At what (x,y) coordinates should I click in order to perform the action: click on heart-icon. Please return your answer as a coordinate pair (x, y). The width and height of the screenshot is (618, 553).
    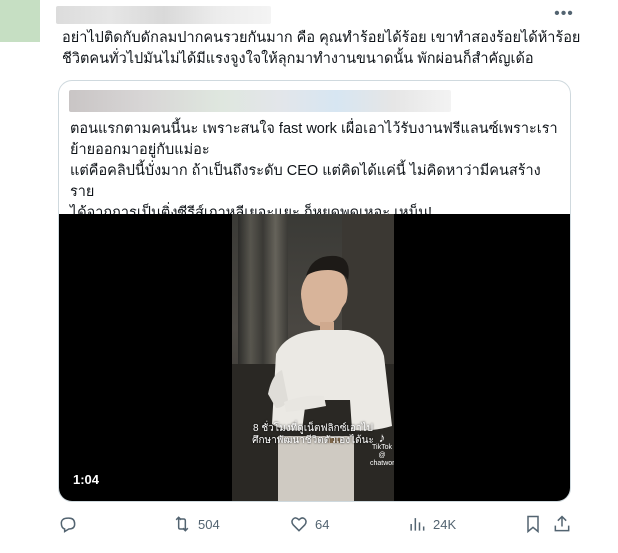
    Looking at the image, I should click on (299, 524).